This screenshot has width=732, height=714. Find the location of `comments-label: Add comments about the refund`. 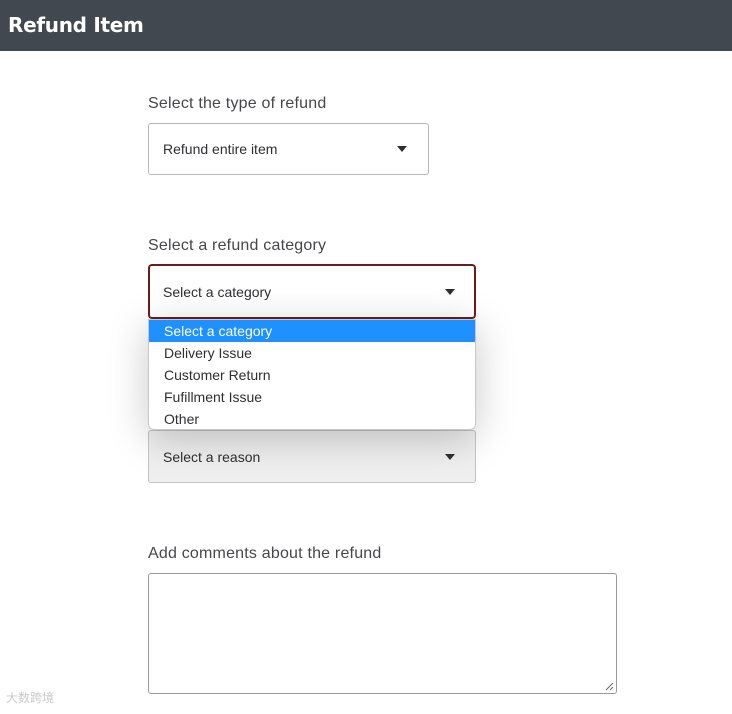

comments-label: Add comments about the refund is located at coordinates (265, 553).